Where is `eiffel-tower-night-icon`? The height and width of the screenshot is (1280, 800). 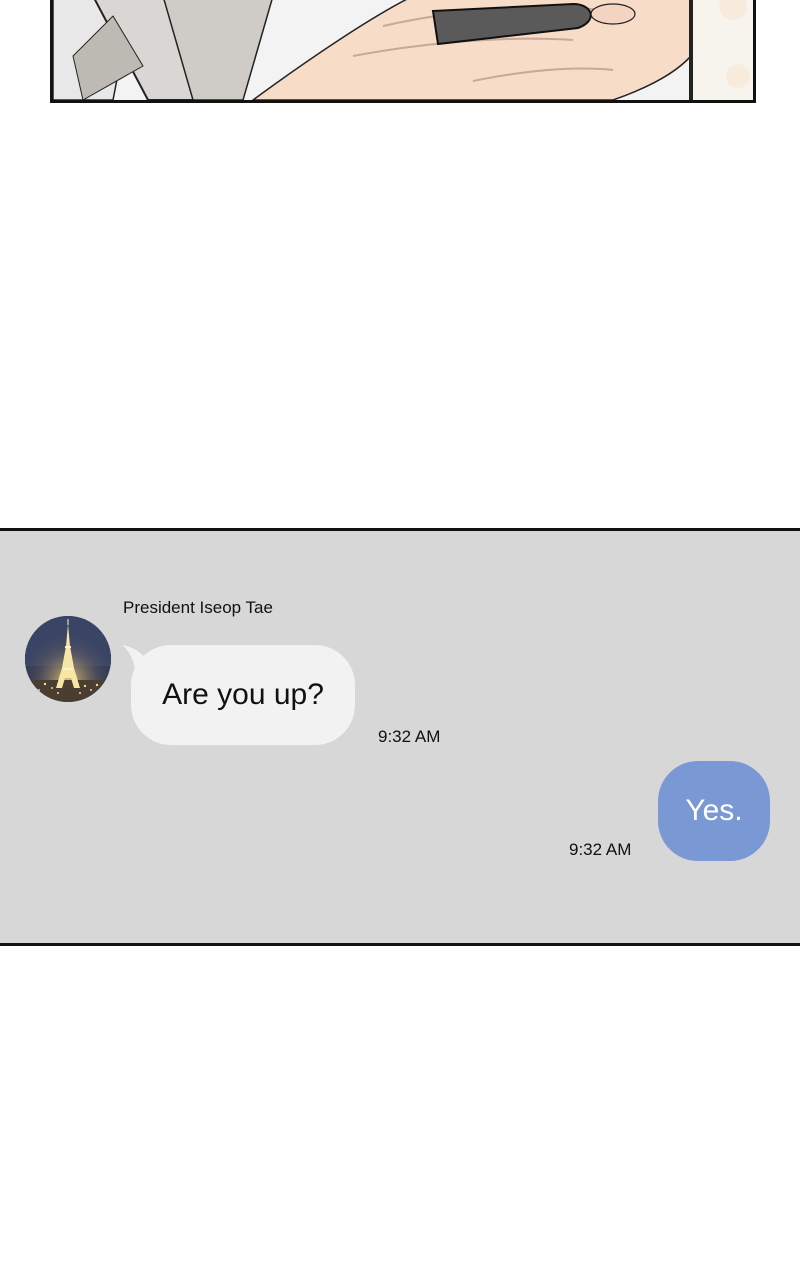
eiffel-tower-night-icon is located at coordinates (68, 659).